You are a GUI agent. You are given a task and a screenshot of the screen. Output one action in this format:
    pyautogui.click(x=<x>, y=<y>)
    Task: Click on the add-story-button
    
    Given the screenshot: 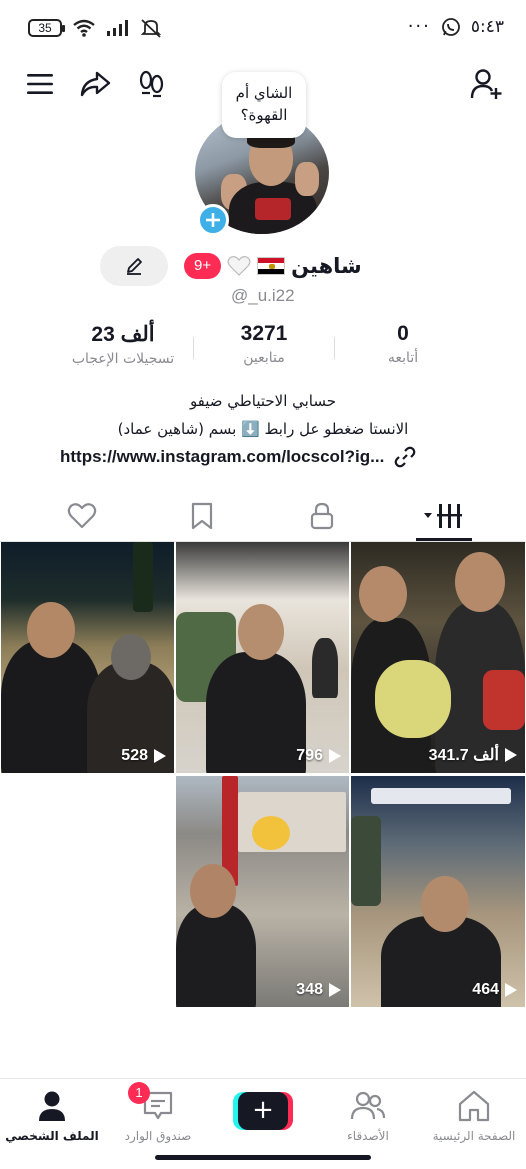 What is the action you would take?
    pyautogui.click(x=213, y=220)
    